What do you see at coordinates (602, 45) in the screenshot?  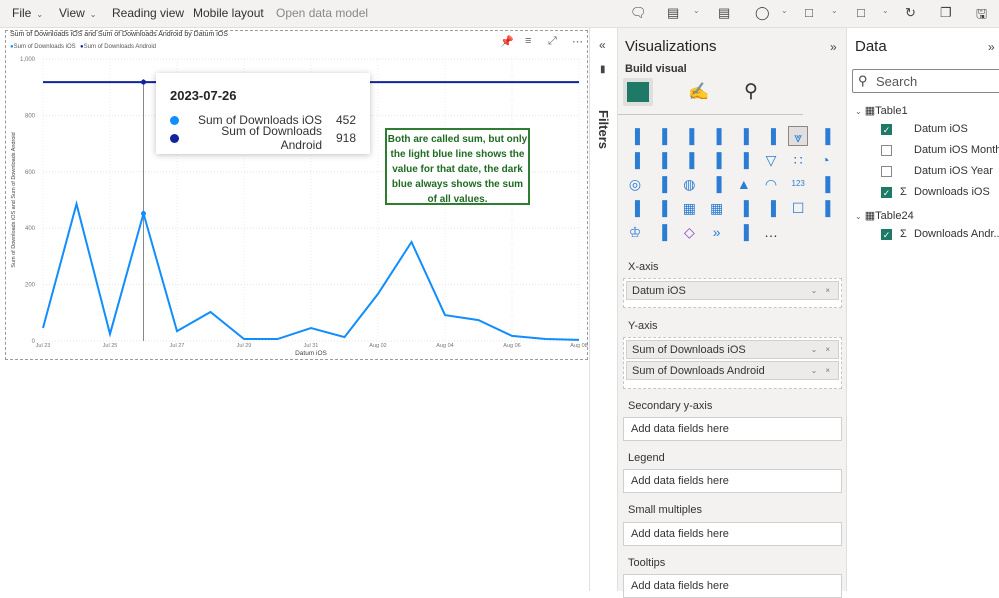 I see `expand-icon: «` at bounding box center [602, 45].